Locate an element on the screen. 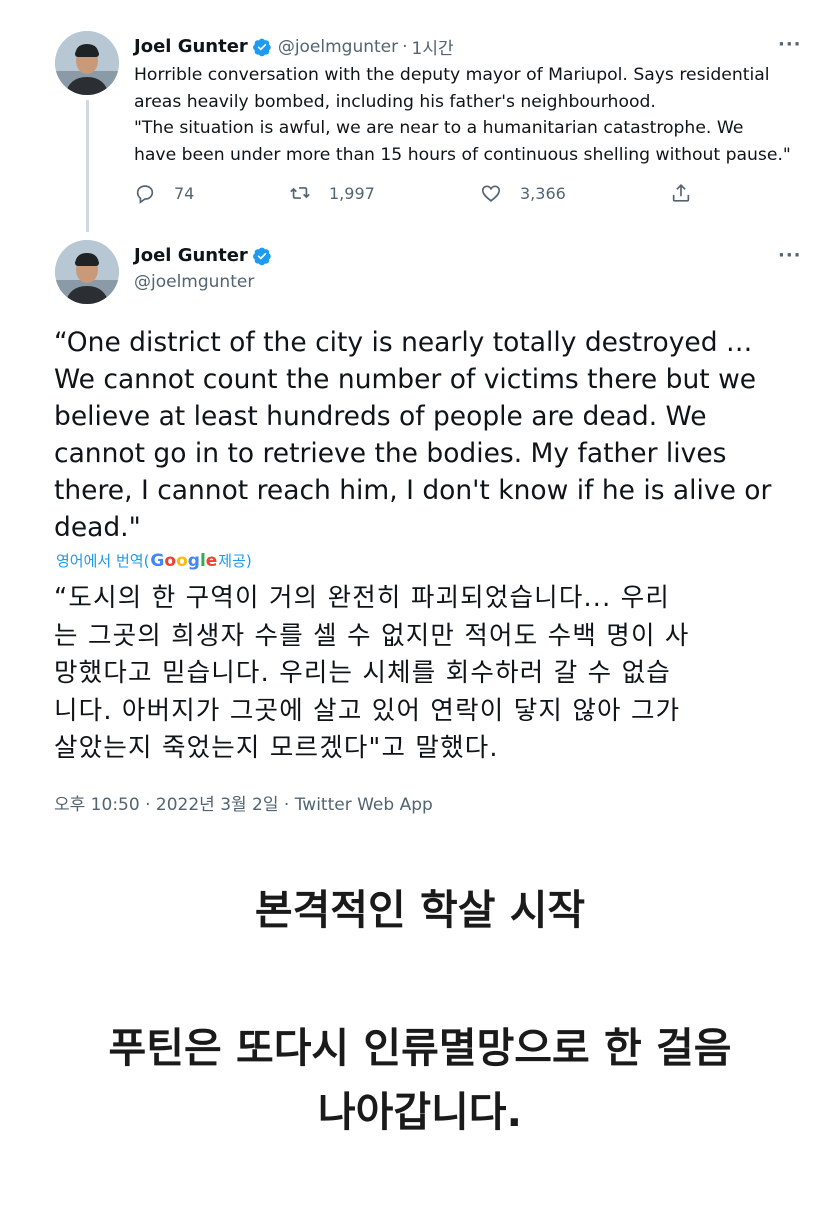 The image size is (840, 1218). like-icon is located at coordinates (491, 193).